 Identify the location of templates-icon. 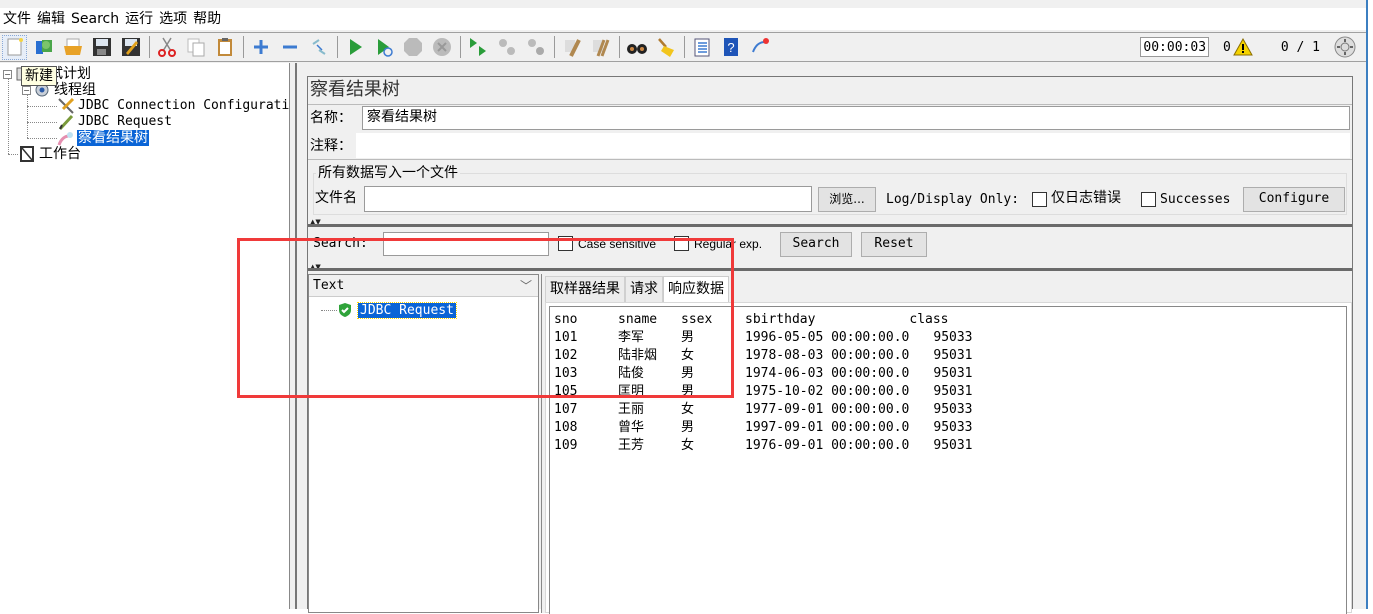
(43, 47).